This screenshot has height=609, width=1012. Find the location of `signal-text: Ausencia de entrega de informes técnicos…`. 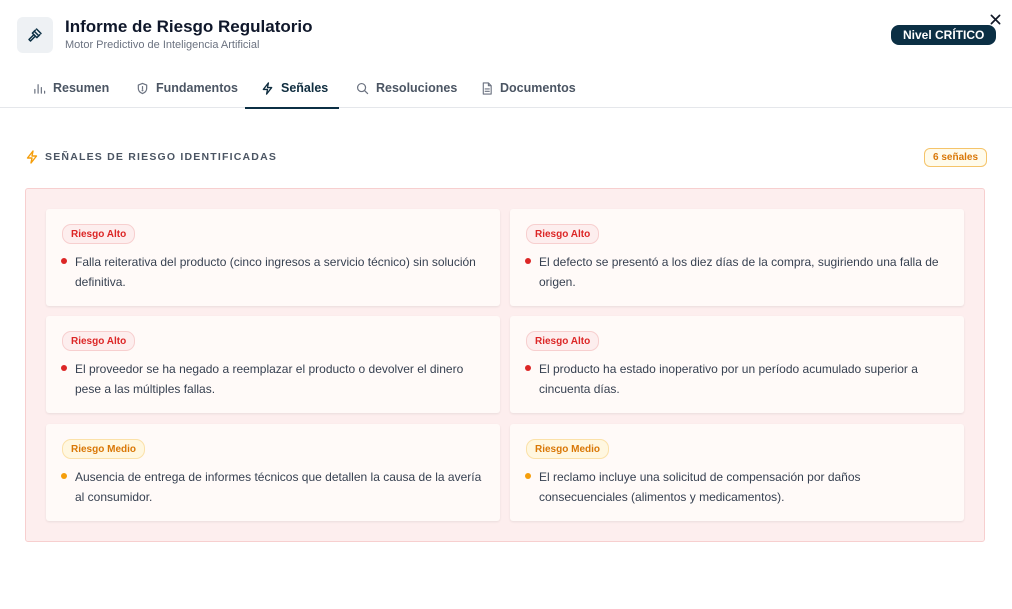

signal-text: Ausencia de entrega de informes técnicos… is located at coordinates (278, 487).